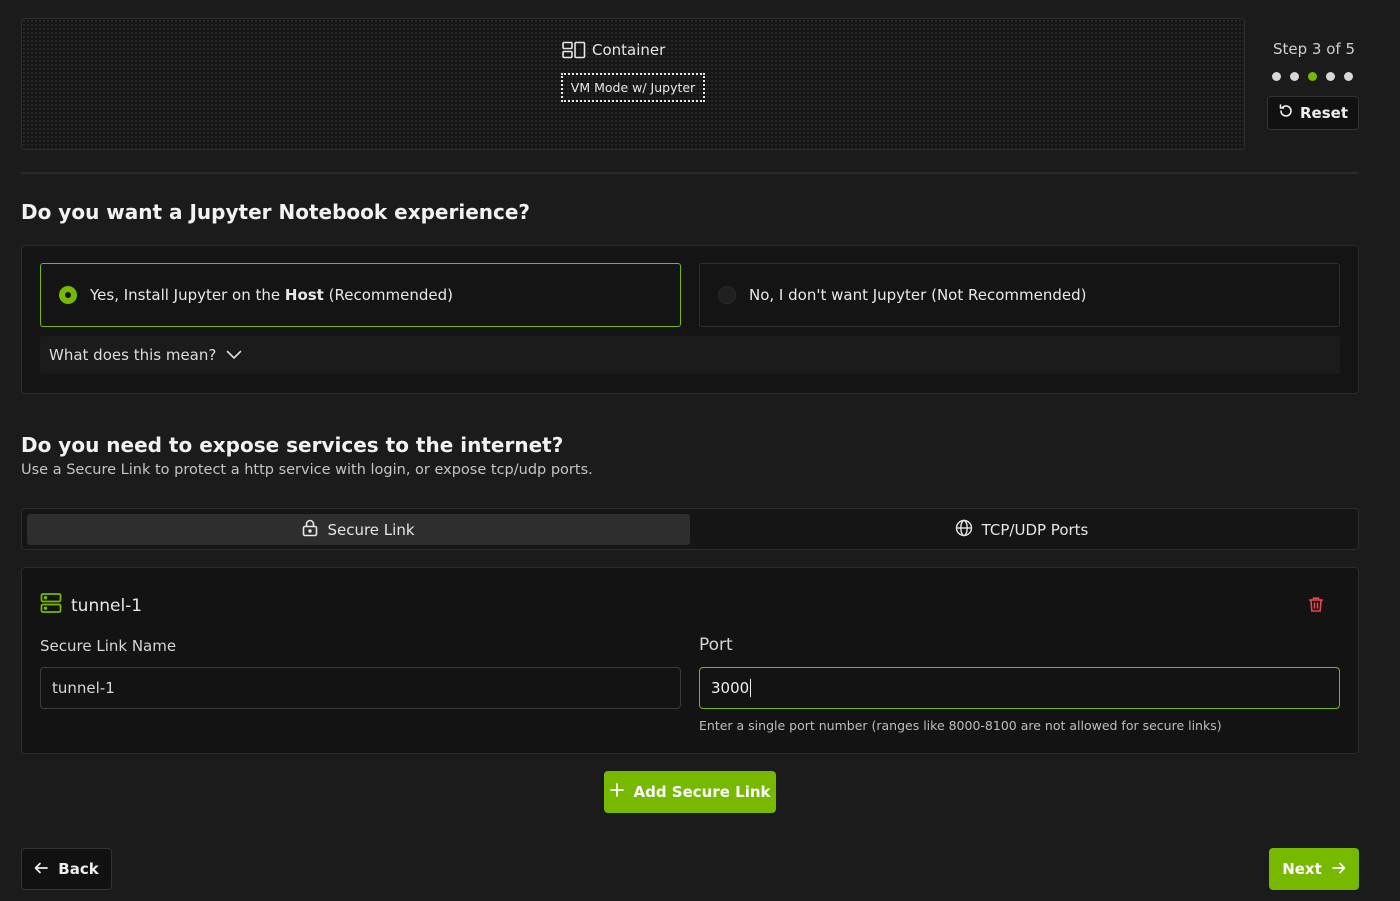 This screenshot has width=1400, height=901. What do you see at coordinates (1338, 869) in the screenshot?
I see `arrow-right-icon` at bounding box center [1338, 869].